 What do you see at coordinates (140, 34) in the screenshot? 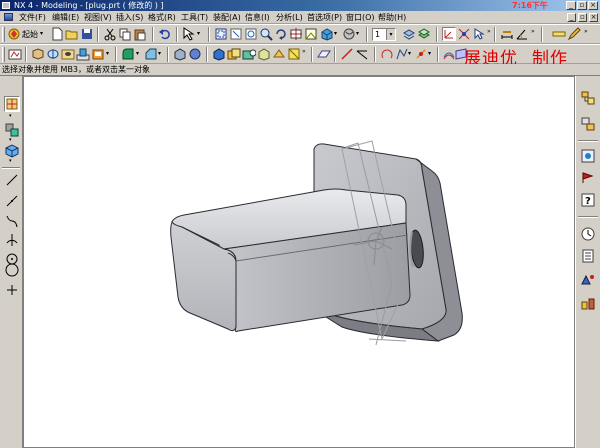
I see `paste-icon` at bounding box center [140, 34].